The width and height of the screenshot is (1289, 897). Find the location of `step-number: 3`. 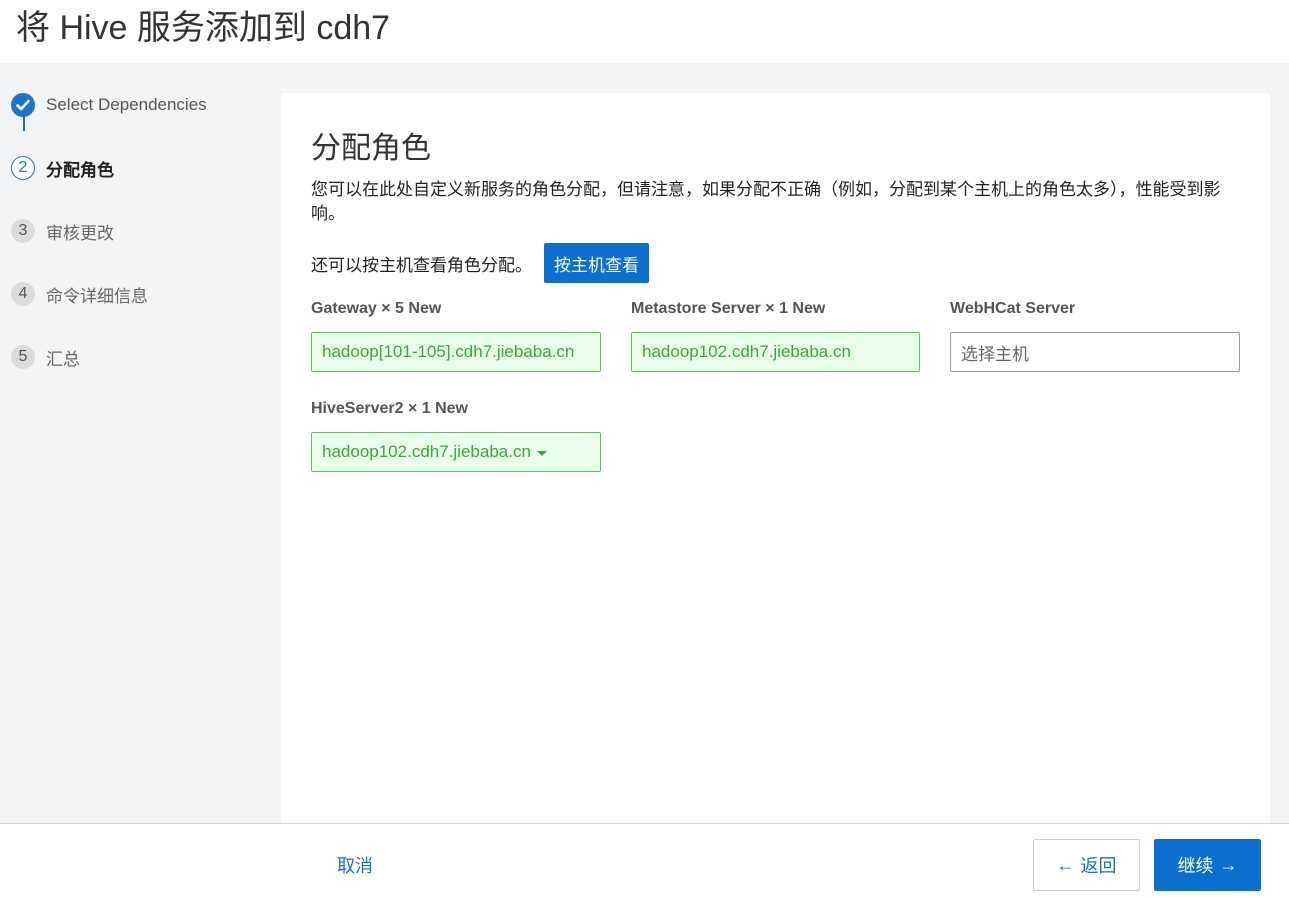

step-number: 3 is located at coordinates (23, 231).